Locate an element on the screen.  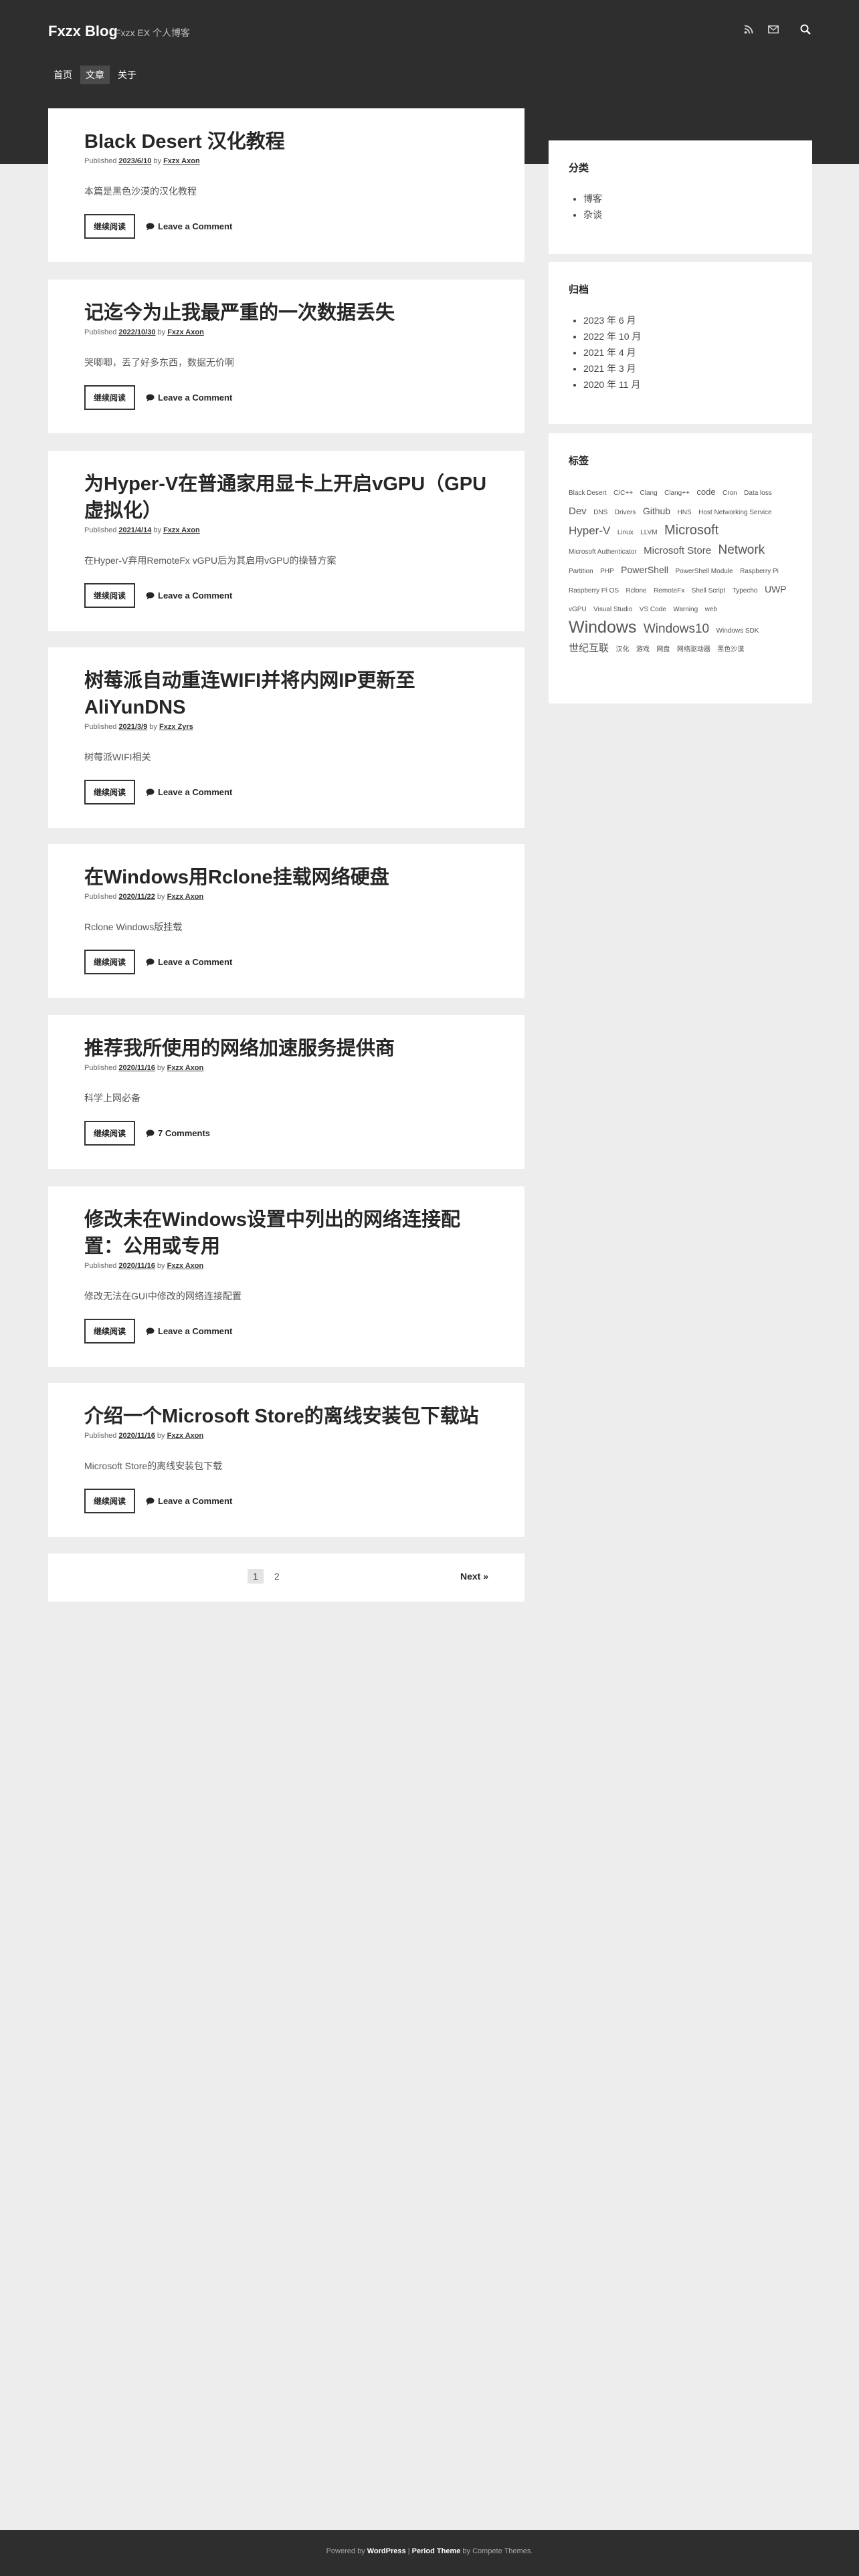
tag-link: 世纪互联 is located at coordinates (589, 648).